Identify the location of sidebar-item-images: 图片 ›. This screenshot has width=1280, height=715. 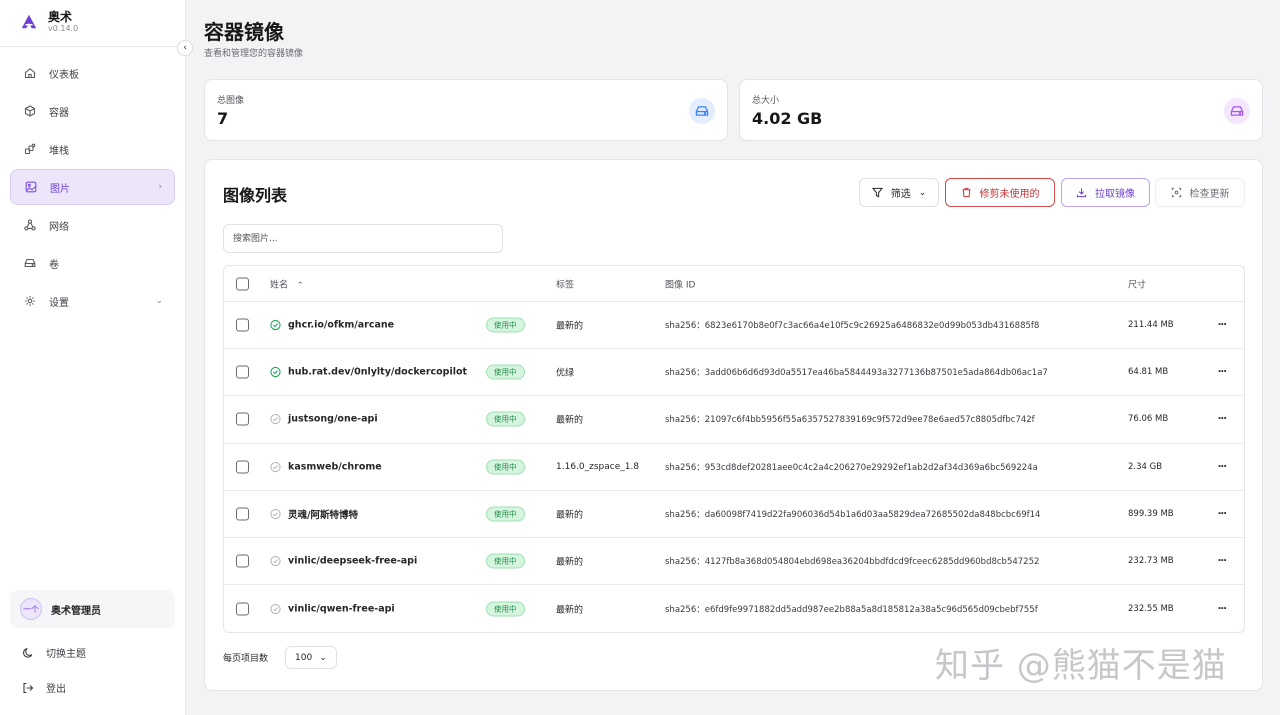
(92, 187).